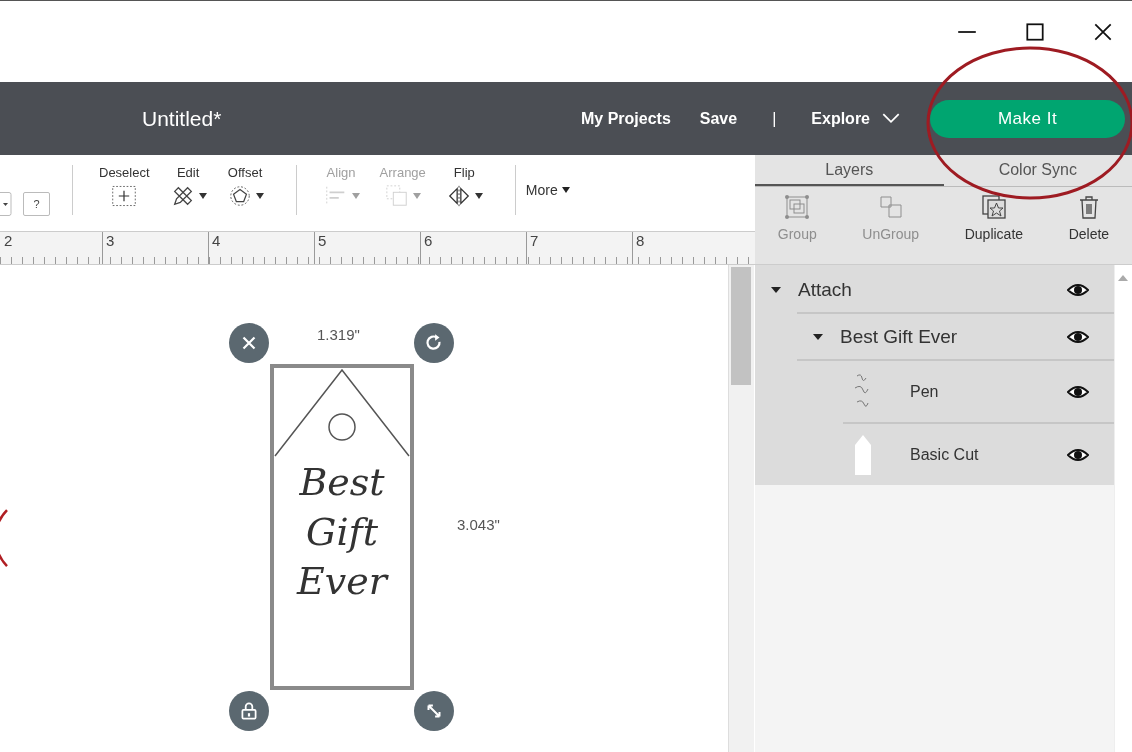 The width and height of the screenshot is (1132, 752). What do you see at coordinates (953, 336) in the screenshot?
I see `layer-name: Best Gift Ever` at bounding box center [953, 336].